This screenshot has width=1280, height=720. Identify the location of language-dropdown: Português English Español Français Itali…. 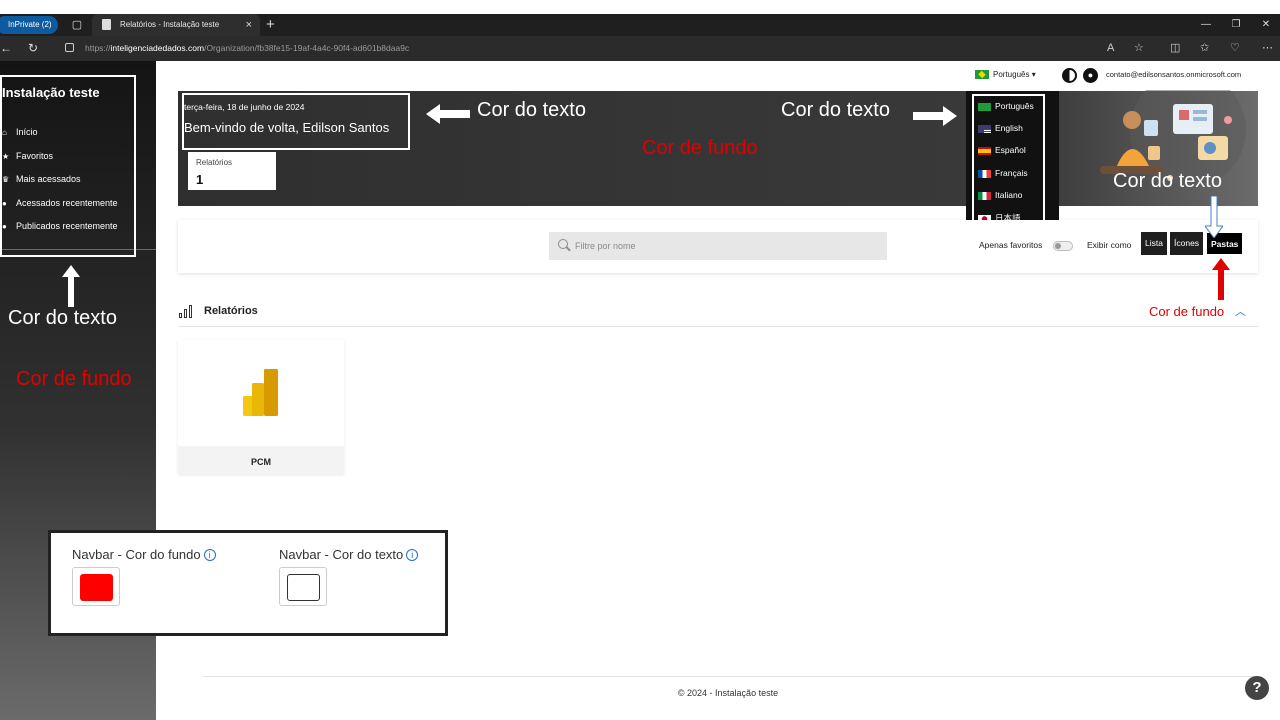
(1012, 162).